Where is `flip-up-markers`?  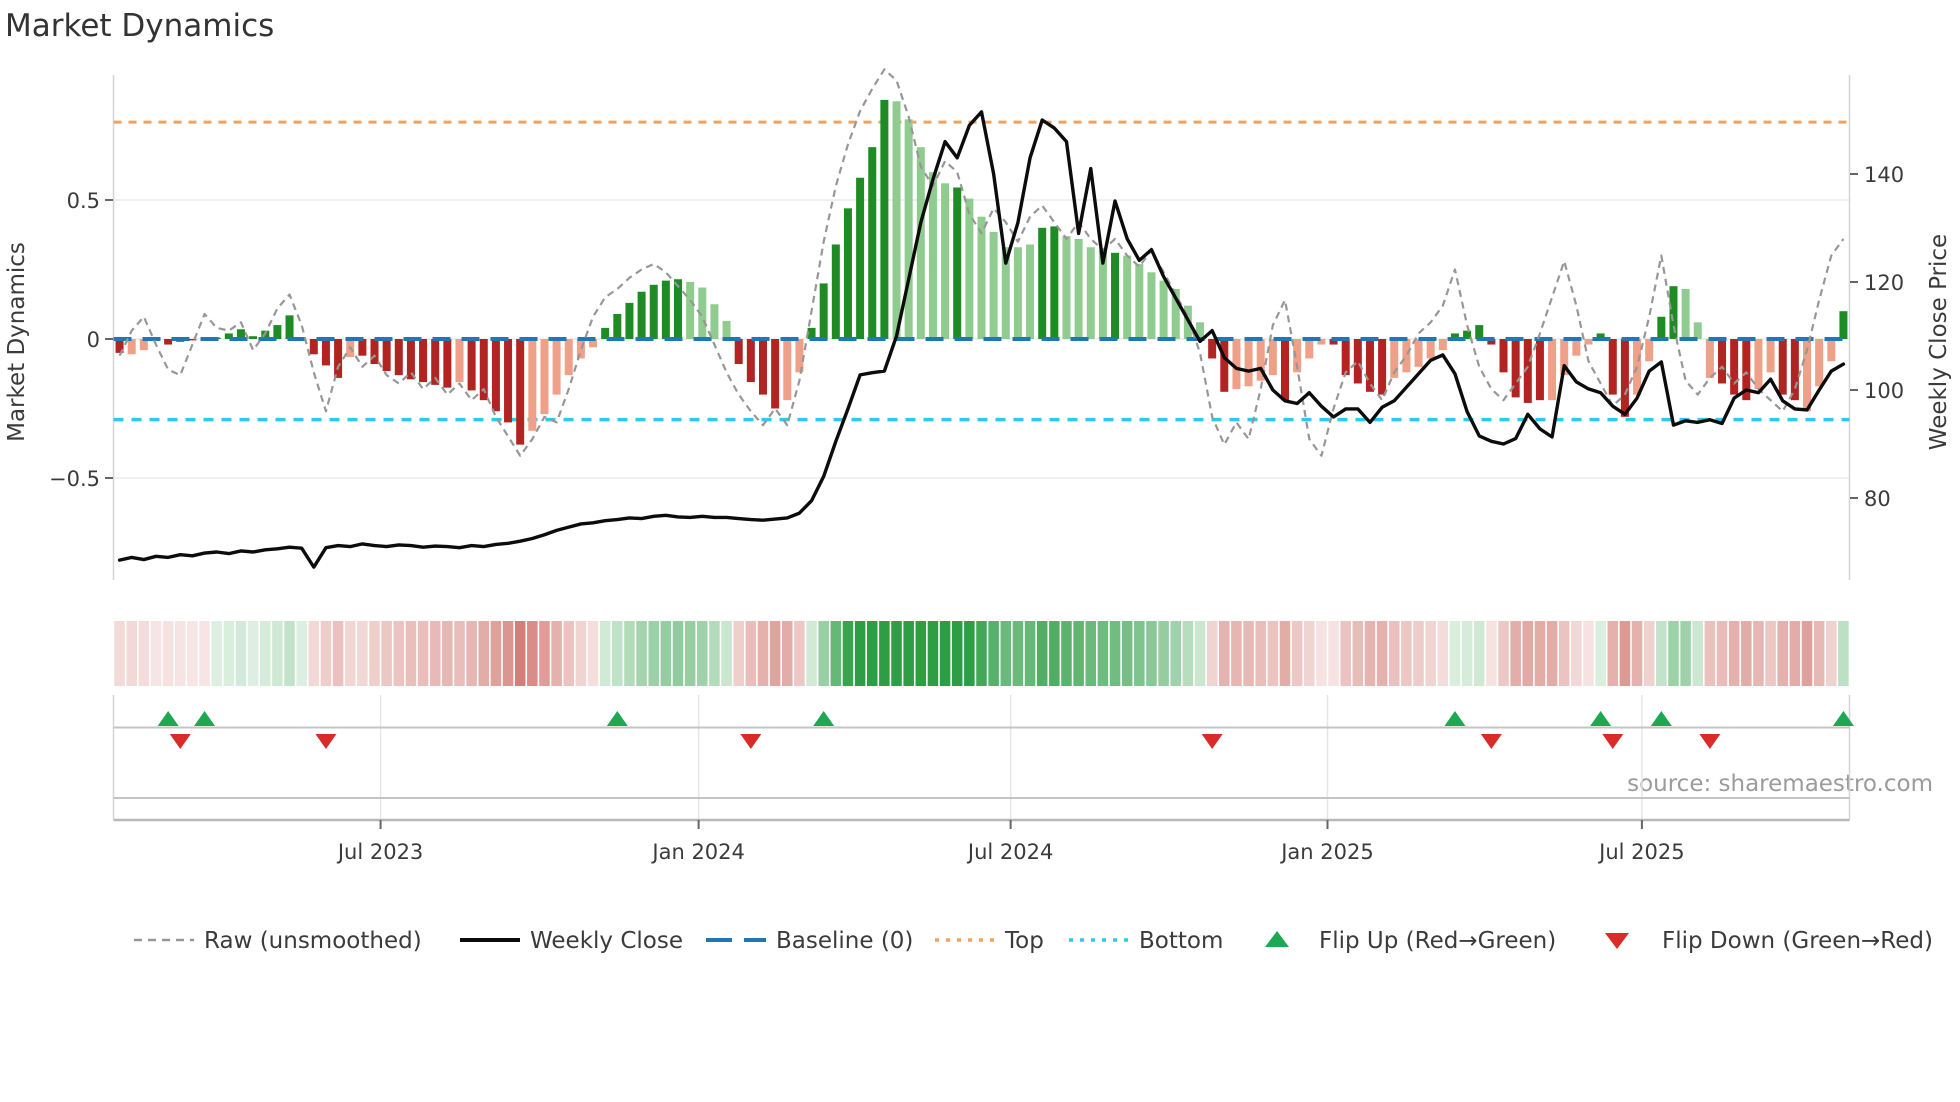
flip-up-markers is located at coordinates (1005, 718).